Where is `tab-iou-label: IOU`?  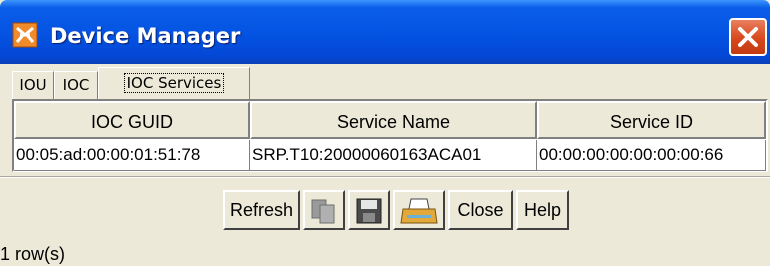
tab-iou-label: IOU is located at coordinates (33, 85).